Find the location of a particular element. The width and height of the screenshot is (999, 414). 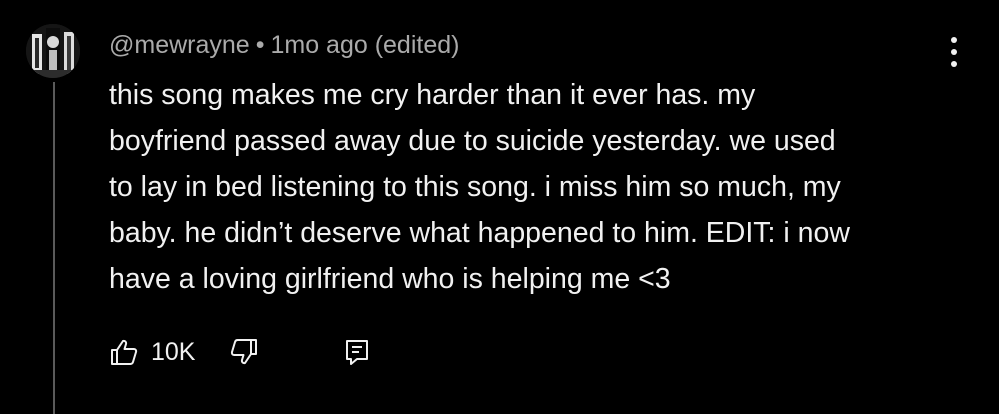

avatar is located at coordinates (53, 51).